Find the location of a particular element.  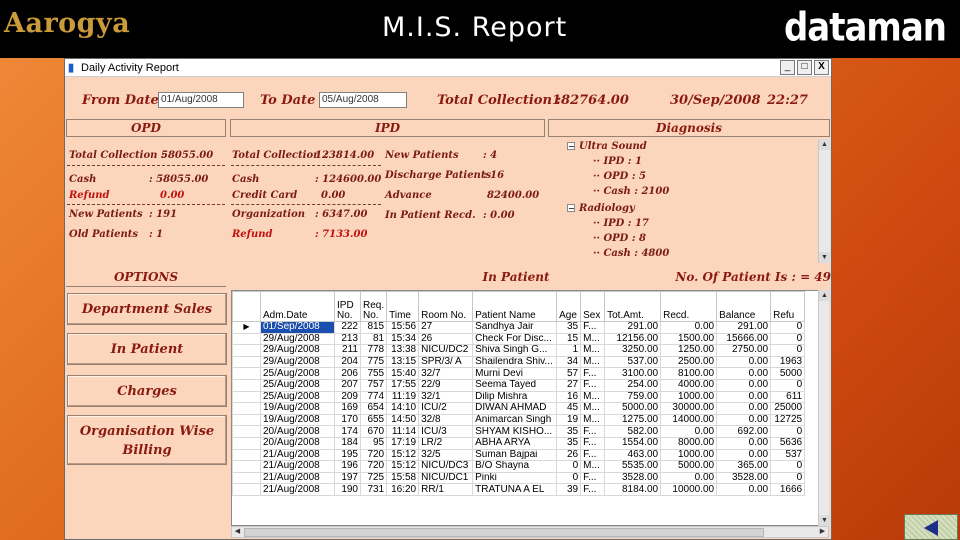

table-cell: 2500.00 is located at coordinates (689, 362).